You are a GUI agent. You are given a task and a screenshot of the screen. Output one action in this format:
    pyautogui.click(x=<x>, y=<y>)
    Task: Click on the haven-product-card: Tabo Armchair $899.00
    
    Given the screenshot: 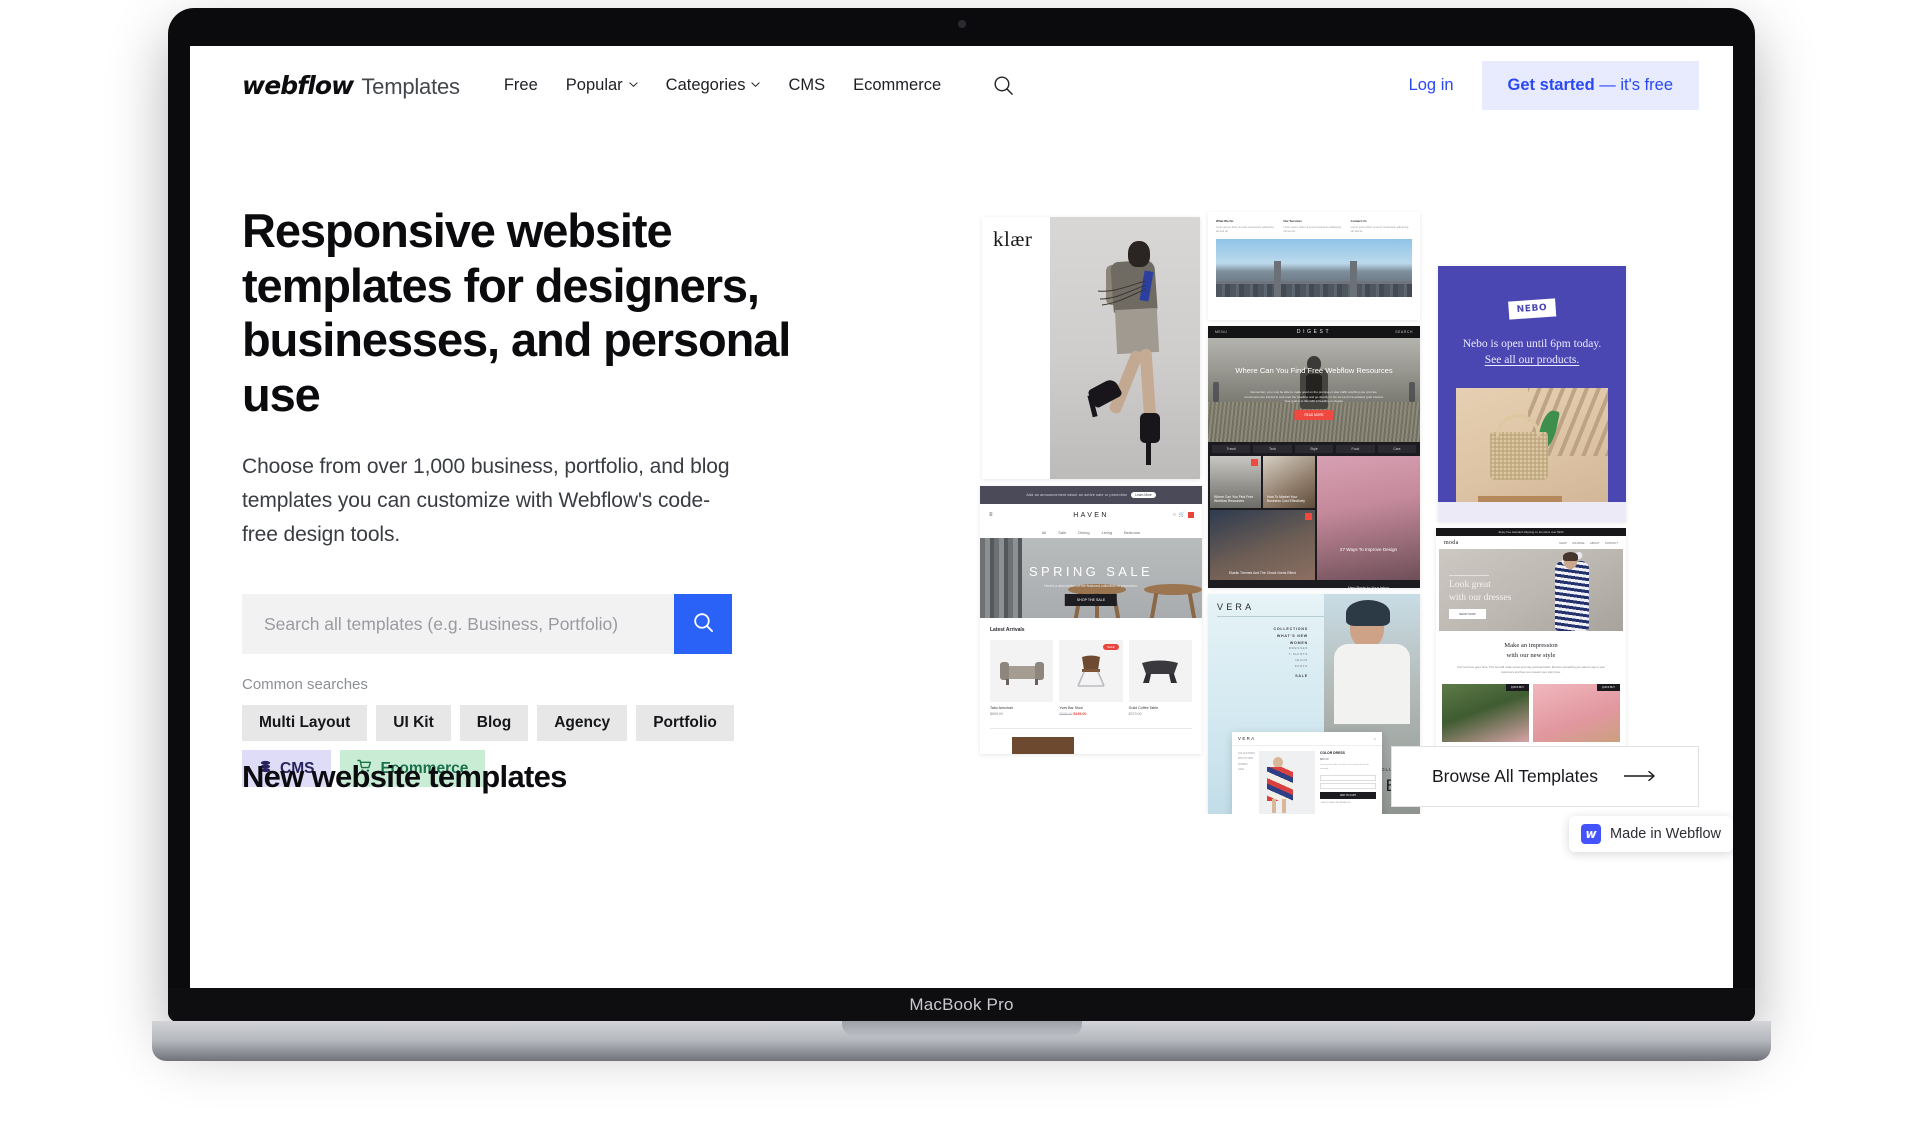 What is the action you would take?
    pyautogui.click(x=1022, y=678)
    